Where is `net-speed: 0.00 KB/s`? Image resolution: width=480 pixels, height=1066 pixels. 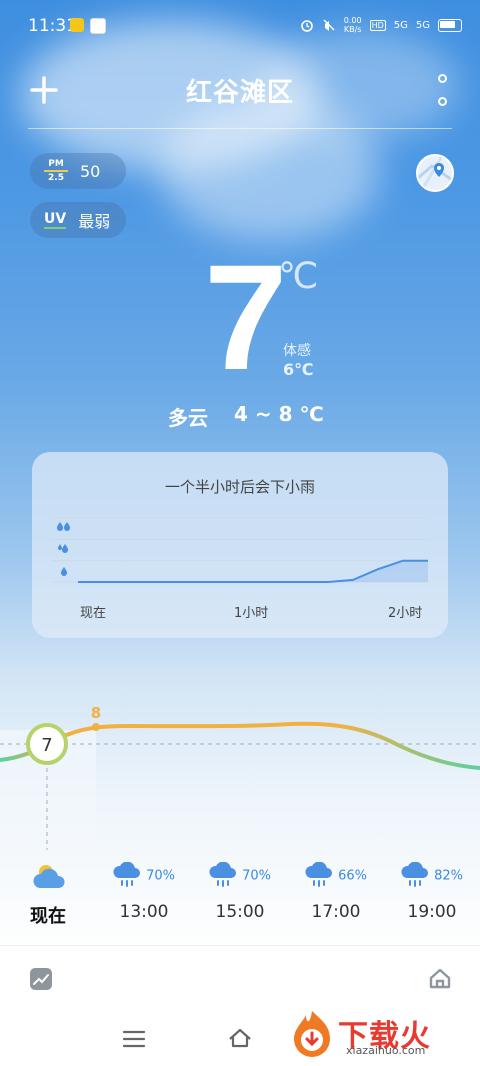
net-speed: 0.00 KB/s is located at coordinates (353, 25).